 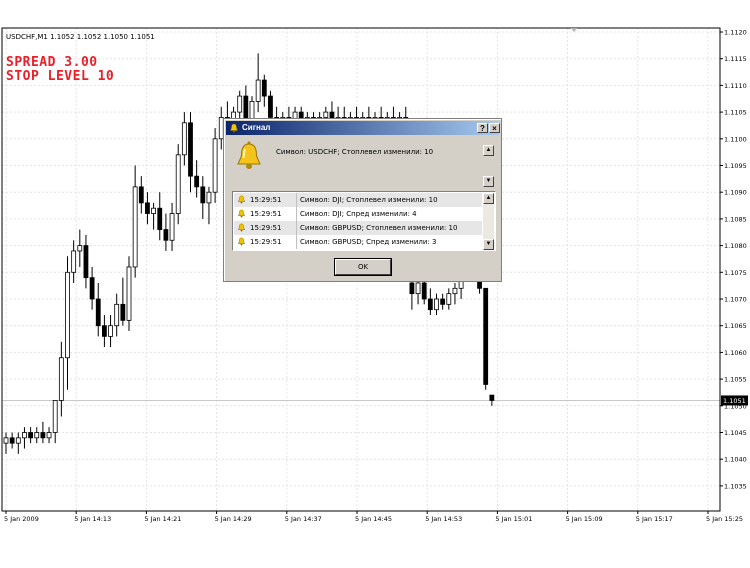 What do you see at coordinates (92, 519) in the screenshot?
I see `x-tick-label: 5 Jan 14:13` at bounding box center [92, 519].